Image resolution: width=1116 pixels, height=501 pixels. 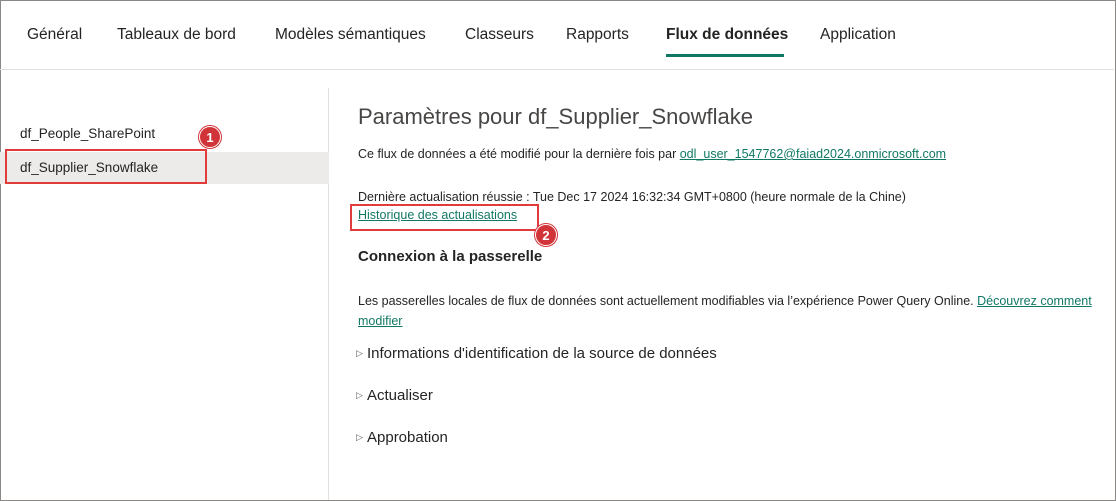 What do you see at coordinates (727, 35) in the screenshot?
I see `tab-dataflows: Flux de données` at bounding box center [727, 35].